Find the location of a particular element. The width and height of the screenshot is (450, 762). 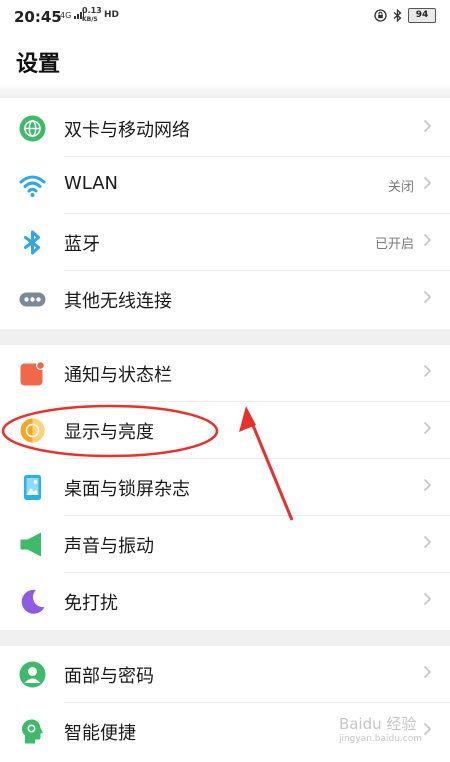

settings-item-desktop-lockscreen: 桌面与锁屏杂志 is located at coordinates (225, 487).